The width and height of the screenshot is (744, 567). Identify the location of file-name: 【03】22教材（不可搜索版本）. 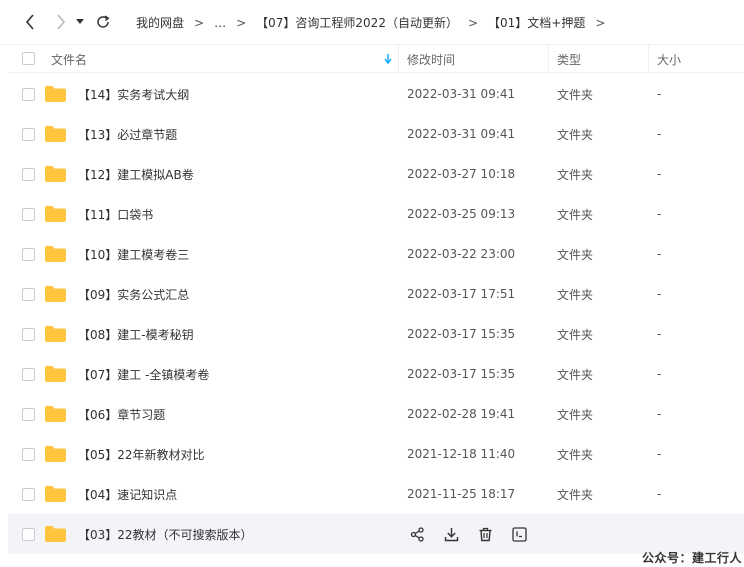
(165, 534).